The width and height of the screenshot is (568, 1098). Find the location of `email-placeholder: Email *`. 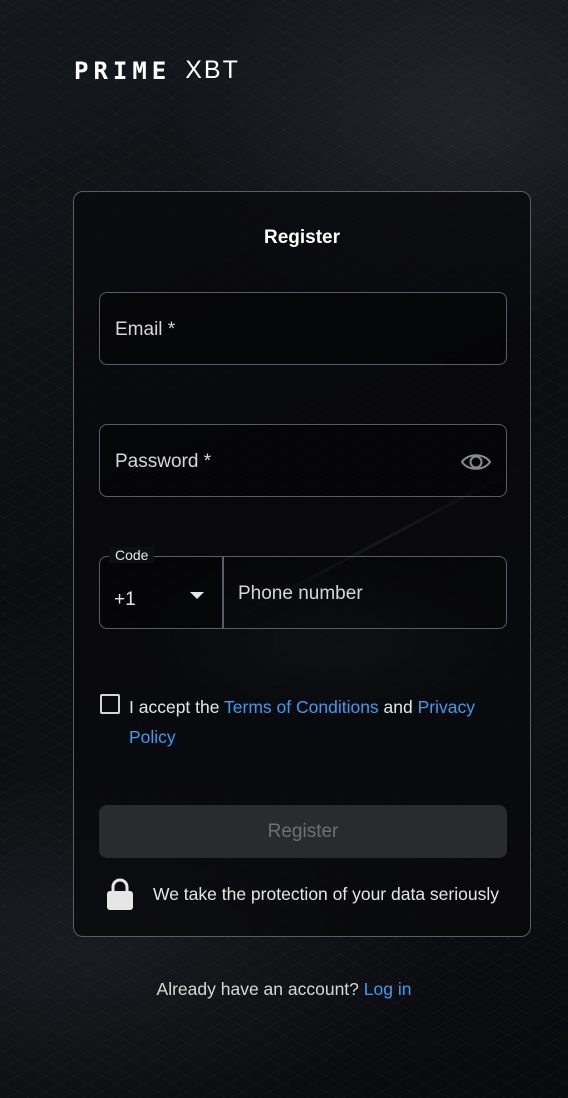

email-placeholder: Email * is located at coordinates (145, 329).